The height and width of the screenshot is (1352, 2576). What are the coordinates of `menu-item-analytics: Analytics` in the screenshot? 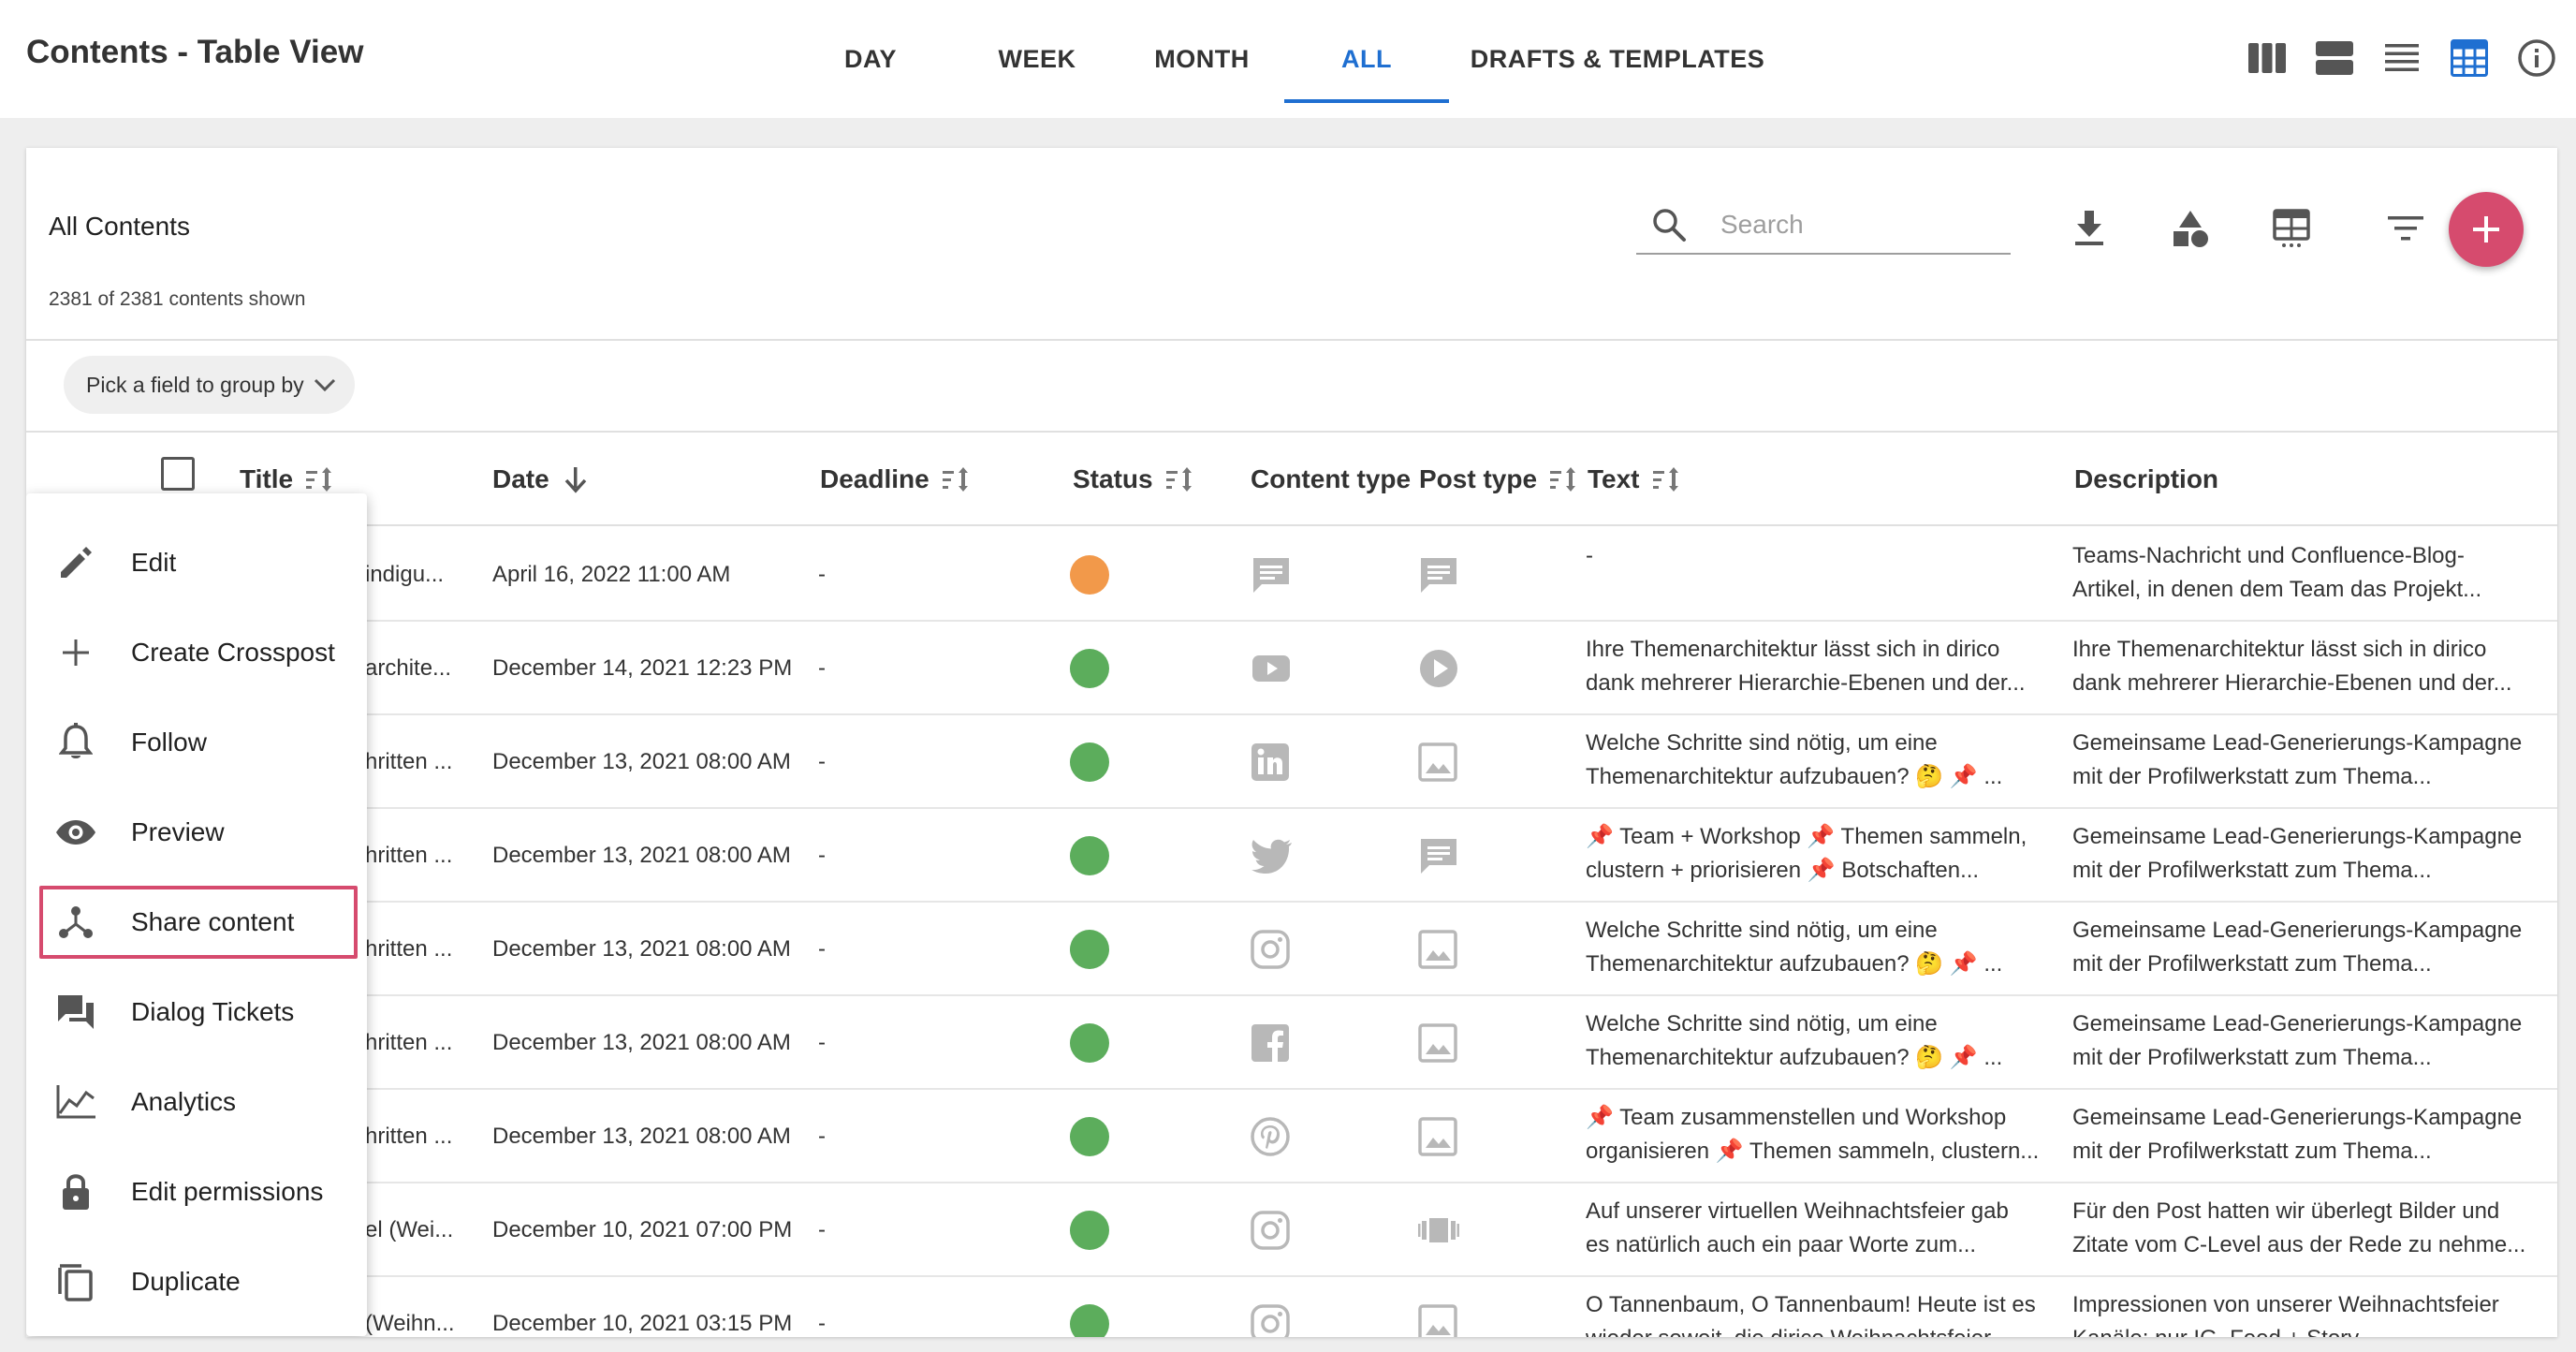 It's located at (196, 1102).